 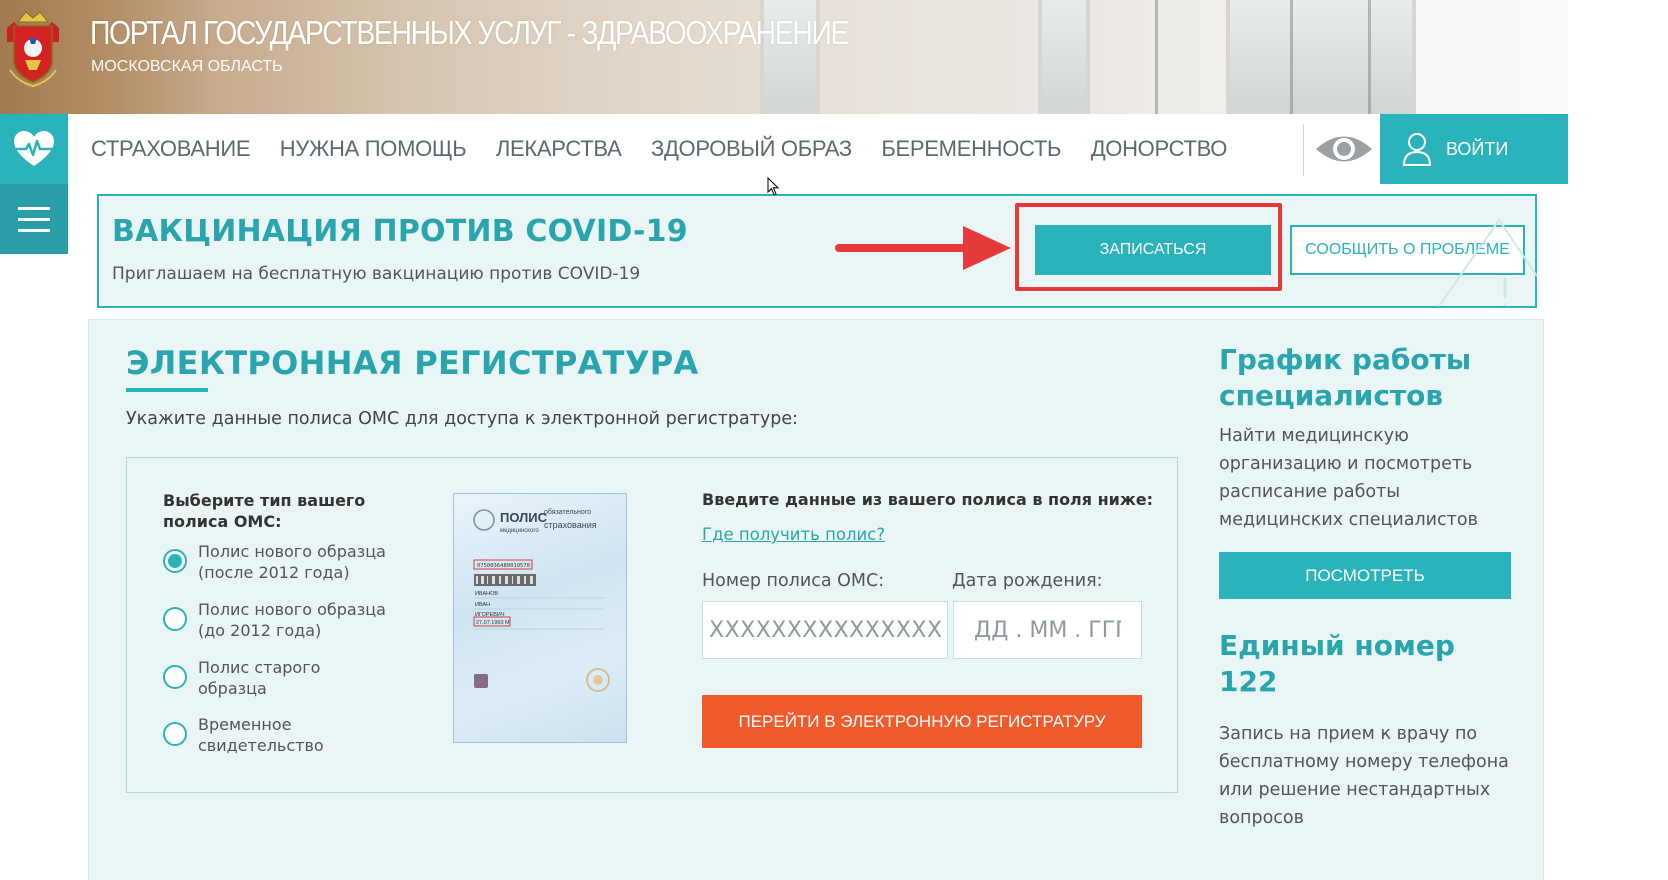 What do you see at coordinates (1303, 150) in the screenshot?
I see `nav-divider` at bounding box center [1303, 150].